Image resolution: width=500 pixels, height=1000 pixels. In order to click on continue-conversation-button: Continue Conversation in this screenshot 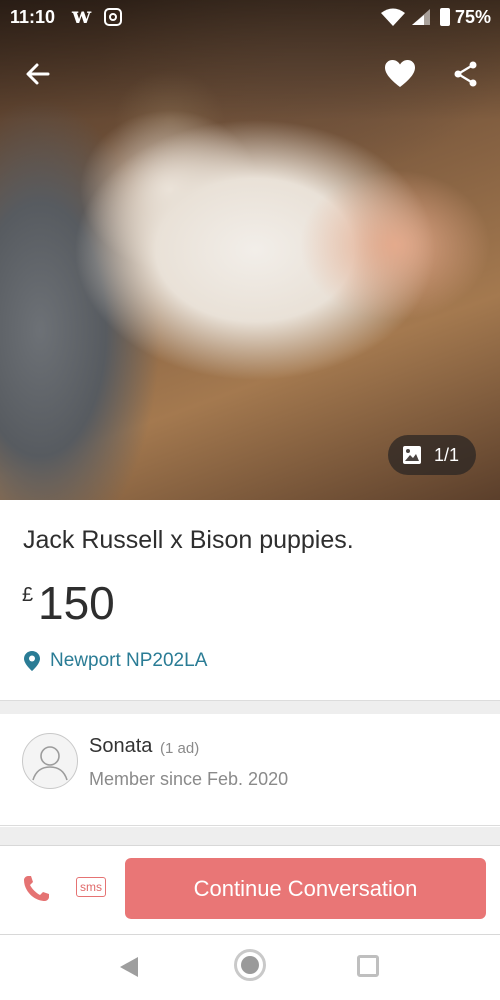, I will do `click(305, 888)`.